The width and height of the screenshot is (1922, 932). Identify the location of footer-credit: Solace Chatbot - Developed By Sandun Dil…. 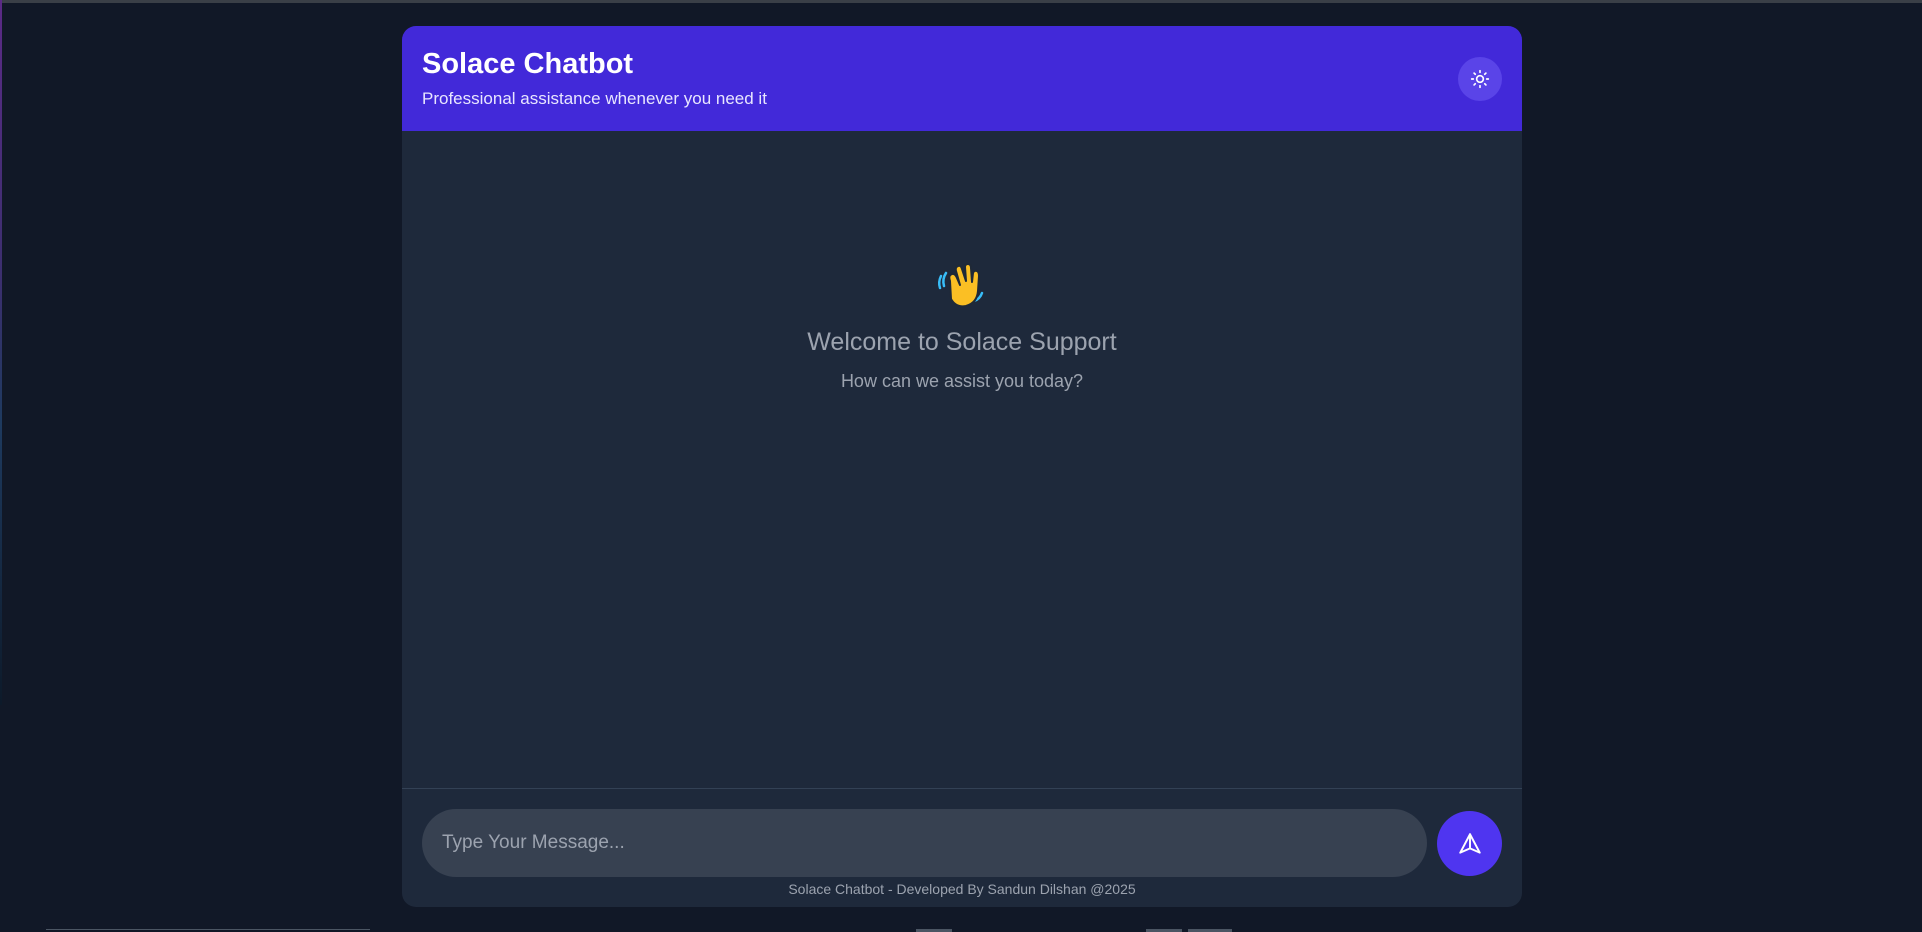
(962, 889).